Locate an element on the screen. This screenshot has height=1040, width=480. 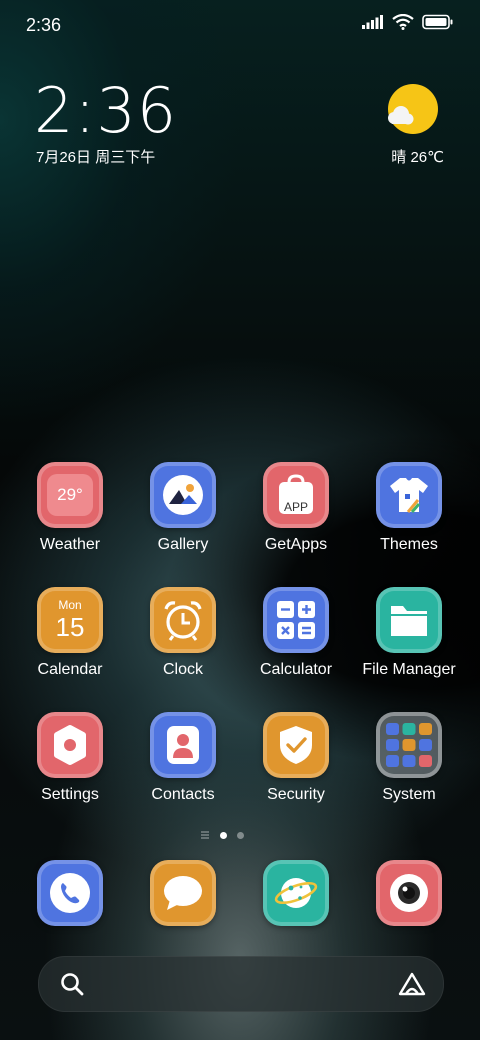
app-calculator: Calculator is located at coordinates (296, 633).